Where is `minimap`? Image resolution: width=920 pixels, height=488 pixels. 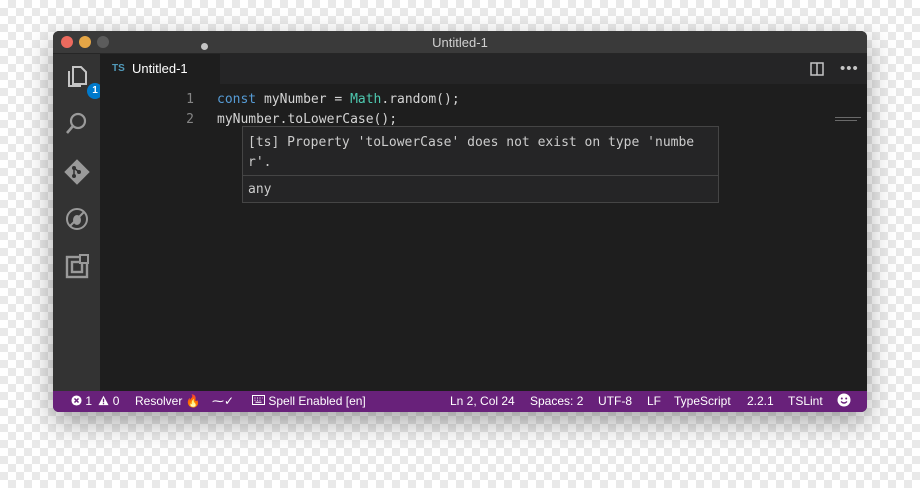
minimap is located at coordinates (850, 120).